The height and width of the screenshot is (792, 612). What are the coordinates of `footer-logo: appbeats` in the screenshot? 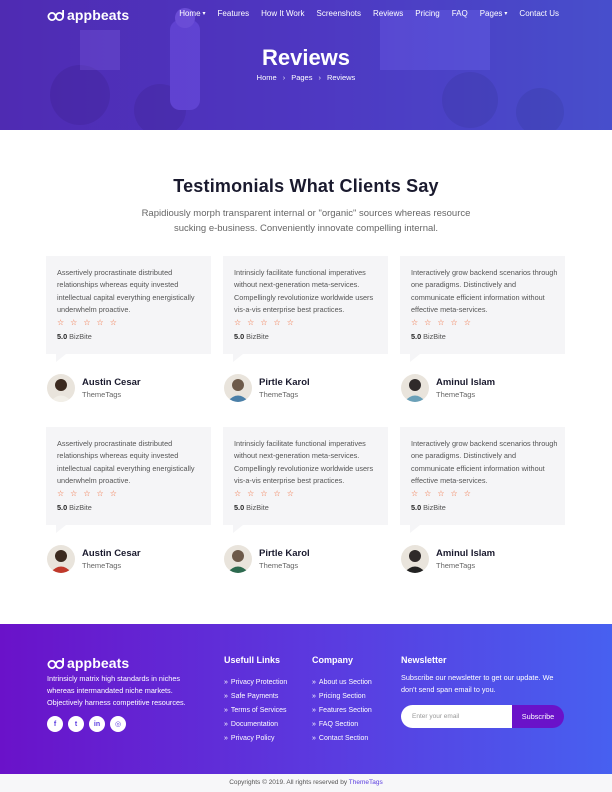 It's located at (88, 663).